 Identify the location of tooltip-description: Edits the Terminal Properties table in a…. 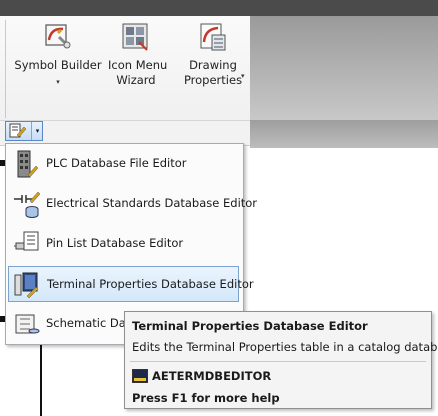
(285, 347).